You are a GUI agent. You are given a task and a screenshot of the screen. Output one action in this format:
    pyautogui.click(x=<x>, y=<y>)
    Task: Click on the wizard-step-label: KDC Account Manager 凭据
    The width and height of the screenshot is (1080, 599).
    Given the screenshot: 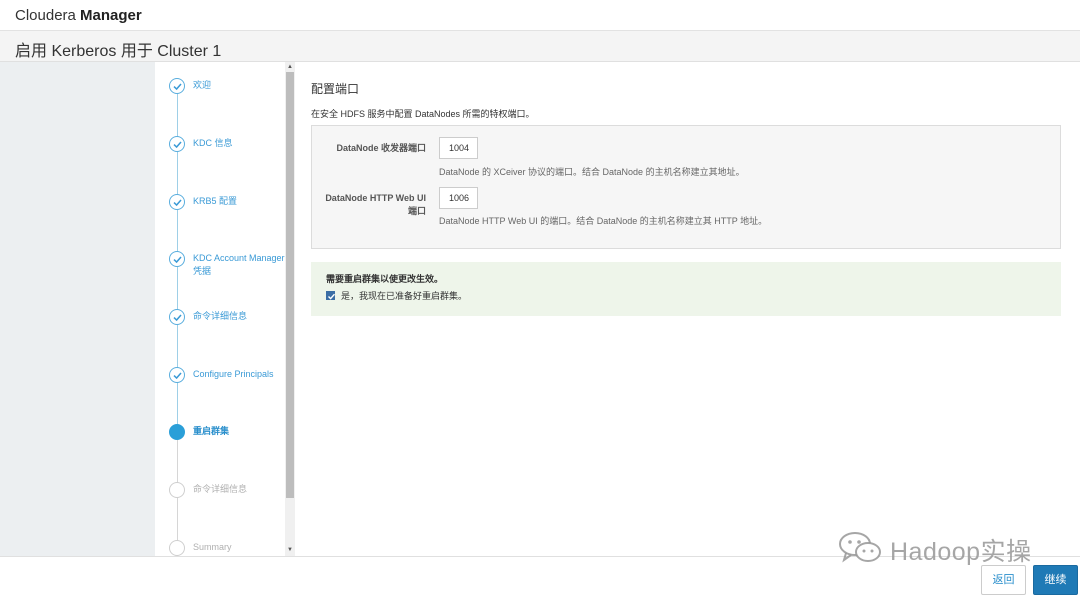 What is the action you would take?
    pyautogui.click(x=239, y=264)
    